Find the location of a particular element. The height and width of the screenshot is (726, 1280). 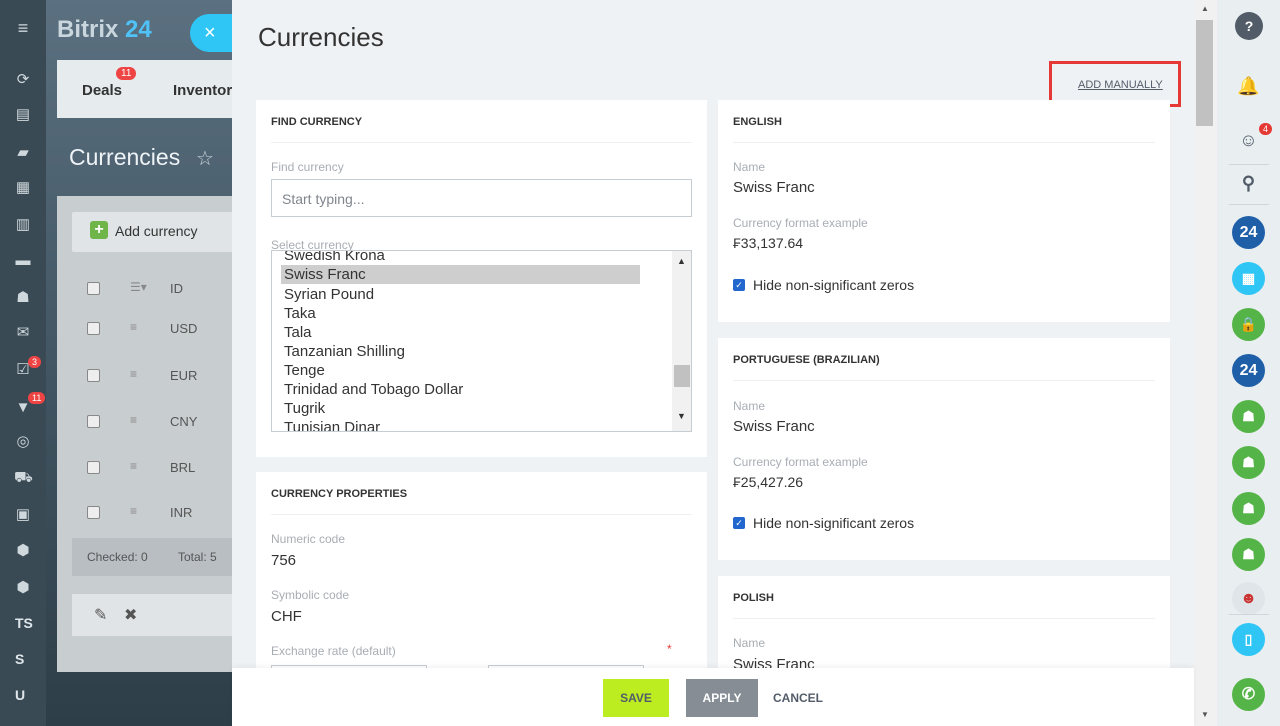

total-count: Total: 5 is located at coordinates (197, 557).